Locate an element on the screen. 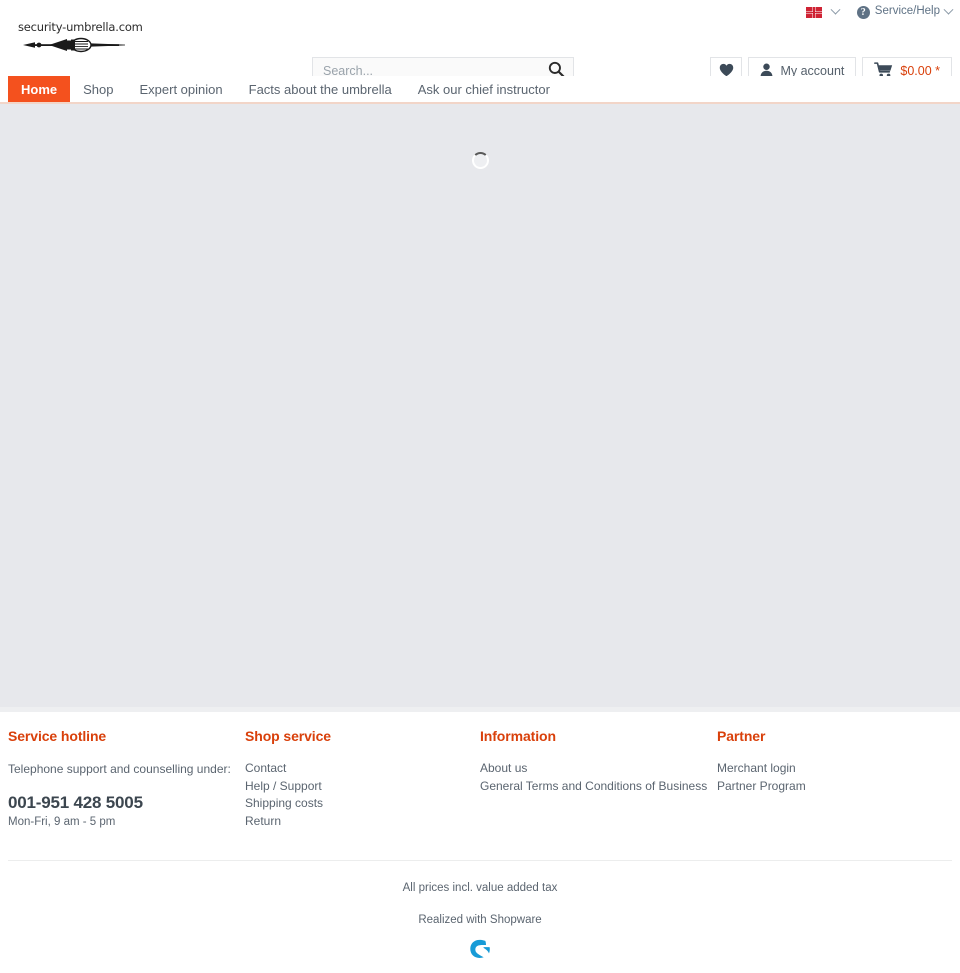  hotline-intro-text: Telephone support and counselling under: is located at coordinates (119, 769).